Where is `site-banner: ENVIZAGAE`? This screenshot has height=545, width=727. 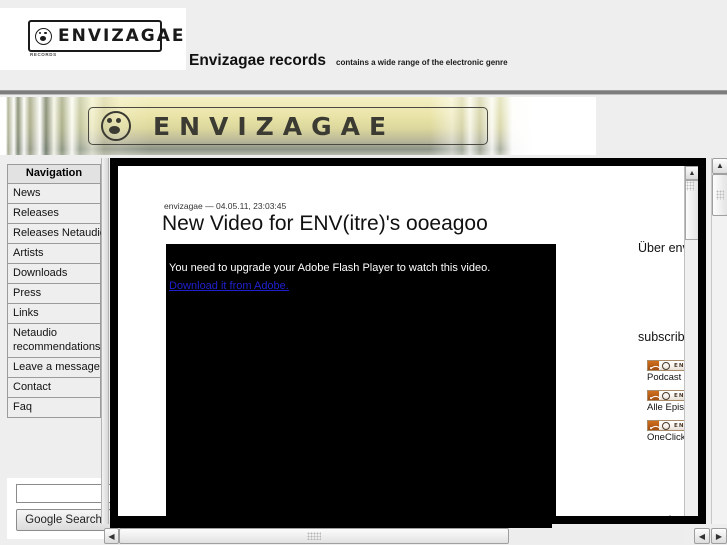
site-banner: ENVIZAGAE is located at coordinates (298, 126).